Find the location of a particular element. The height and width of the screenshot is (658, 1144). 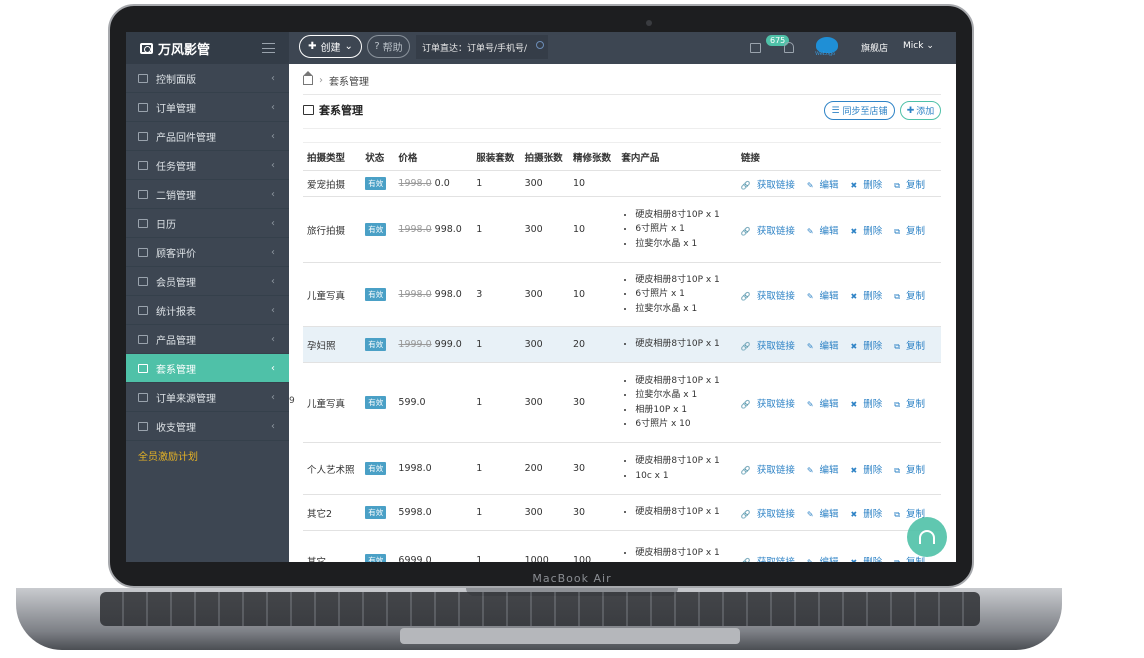

store-name: 旗舰店 is located at coordinates (874, 47).